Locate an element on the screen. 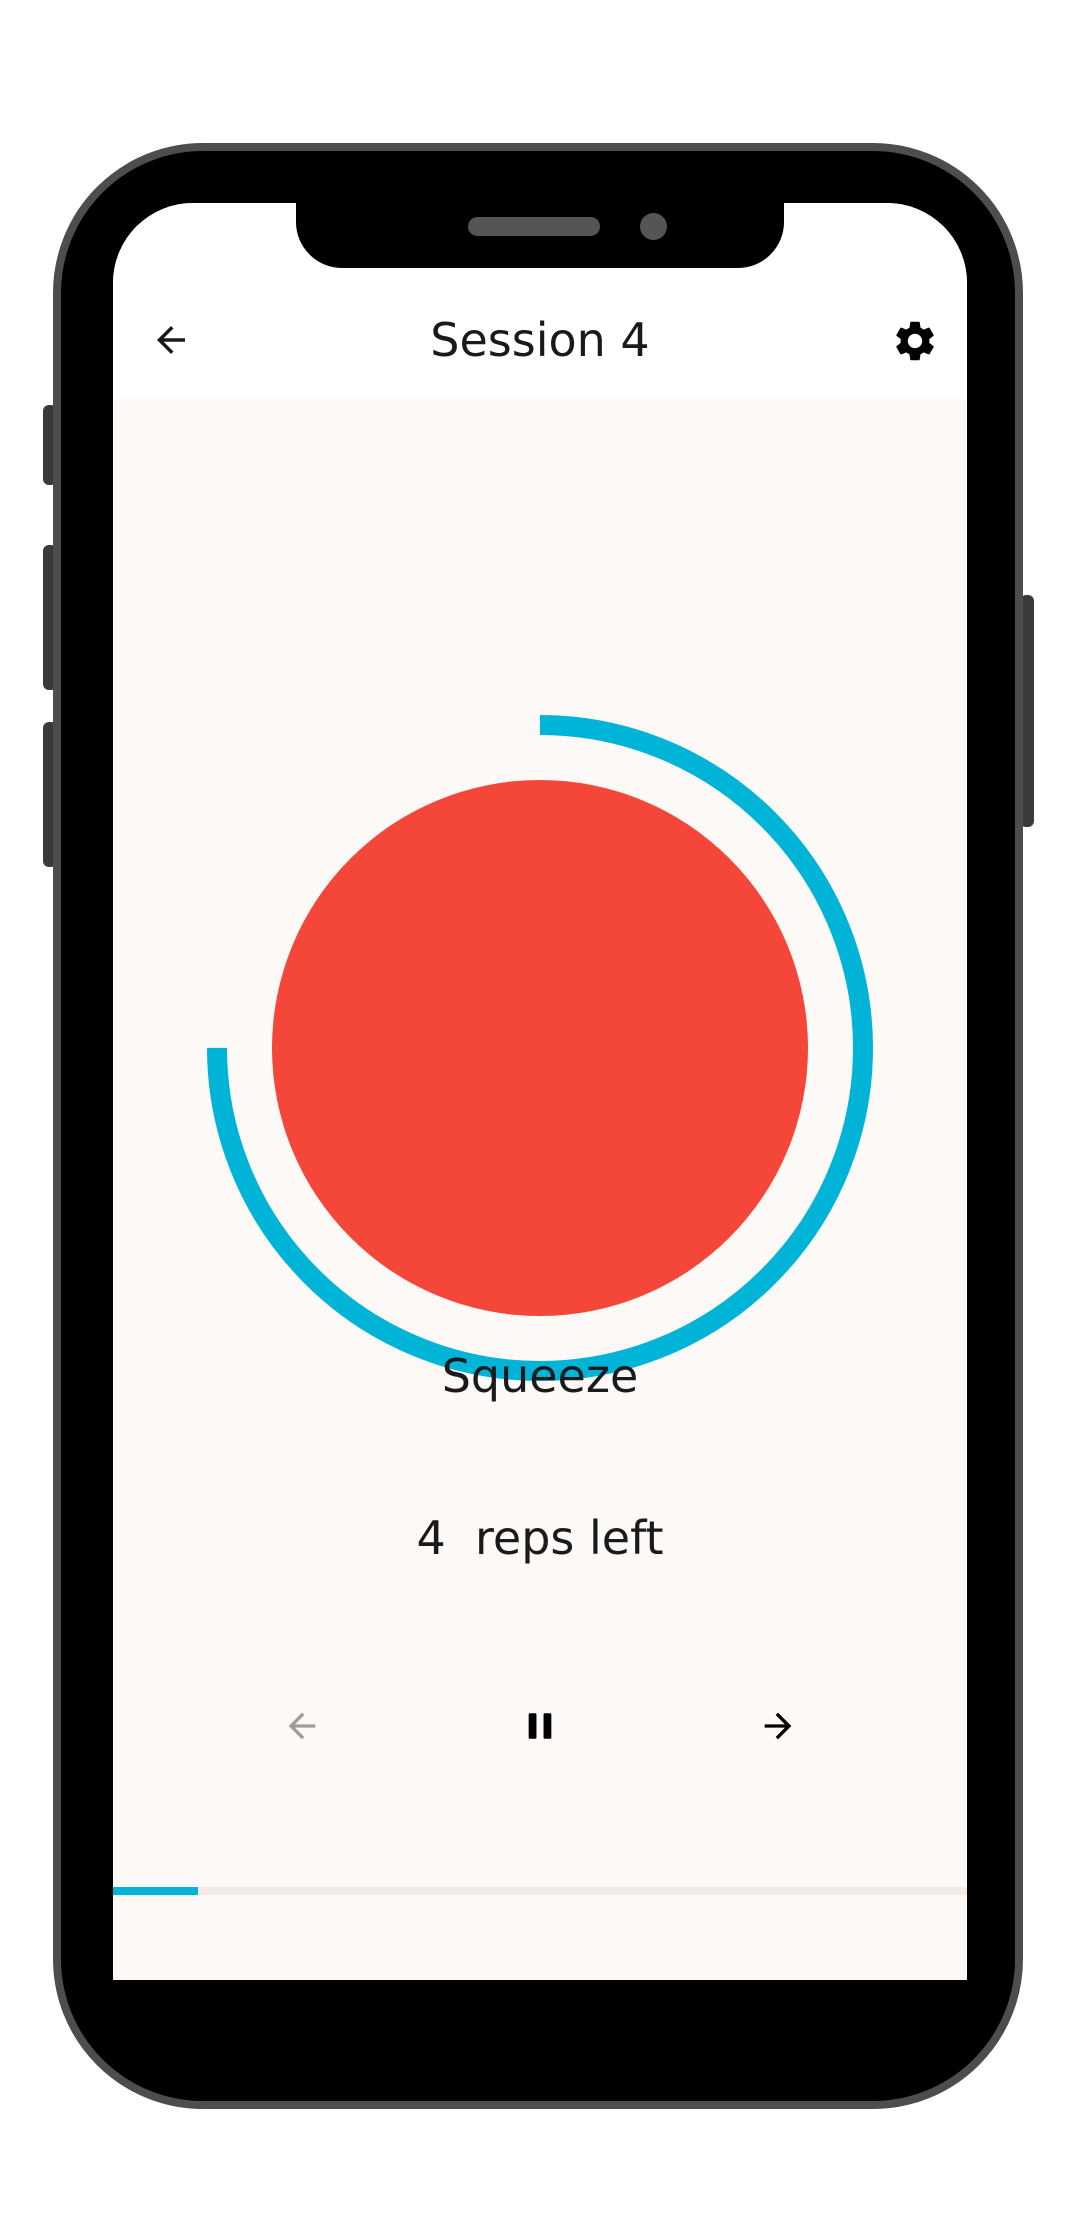 The image size is (1080, 2220). reps-remaining: 4 reps left is located at coordinates (540, 1538).